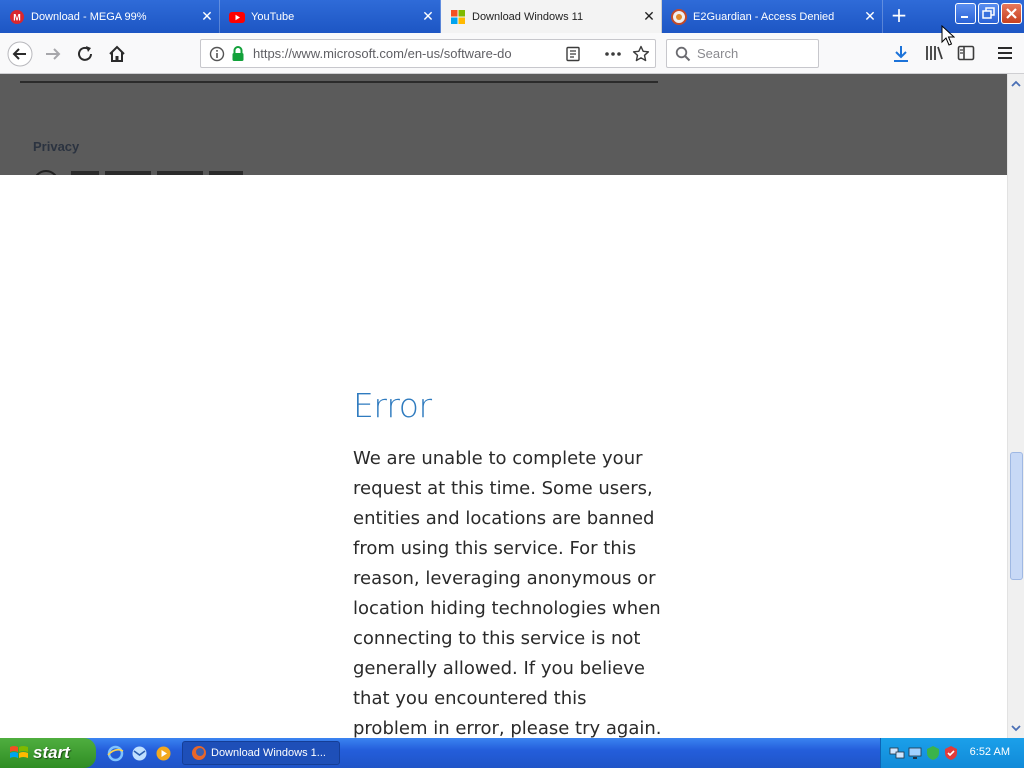 The width and height of the screenshot is (1024, 768). I want to click on search-icon, so click(683, 54).